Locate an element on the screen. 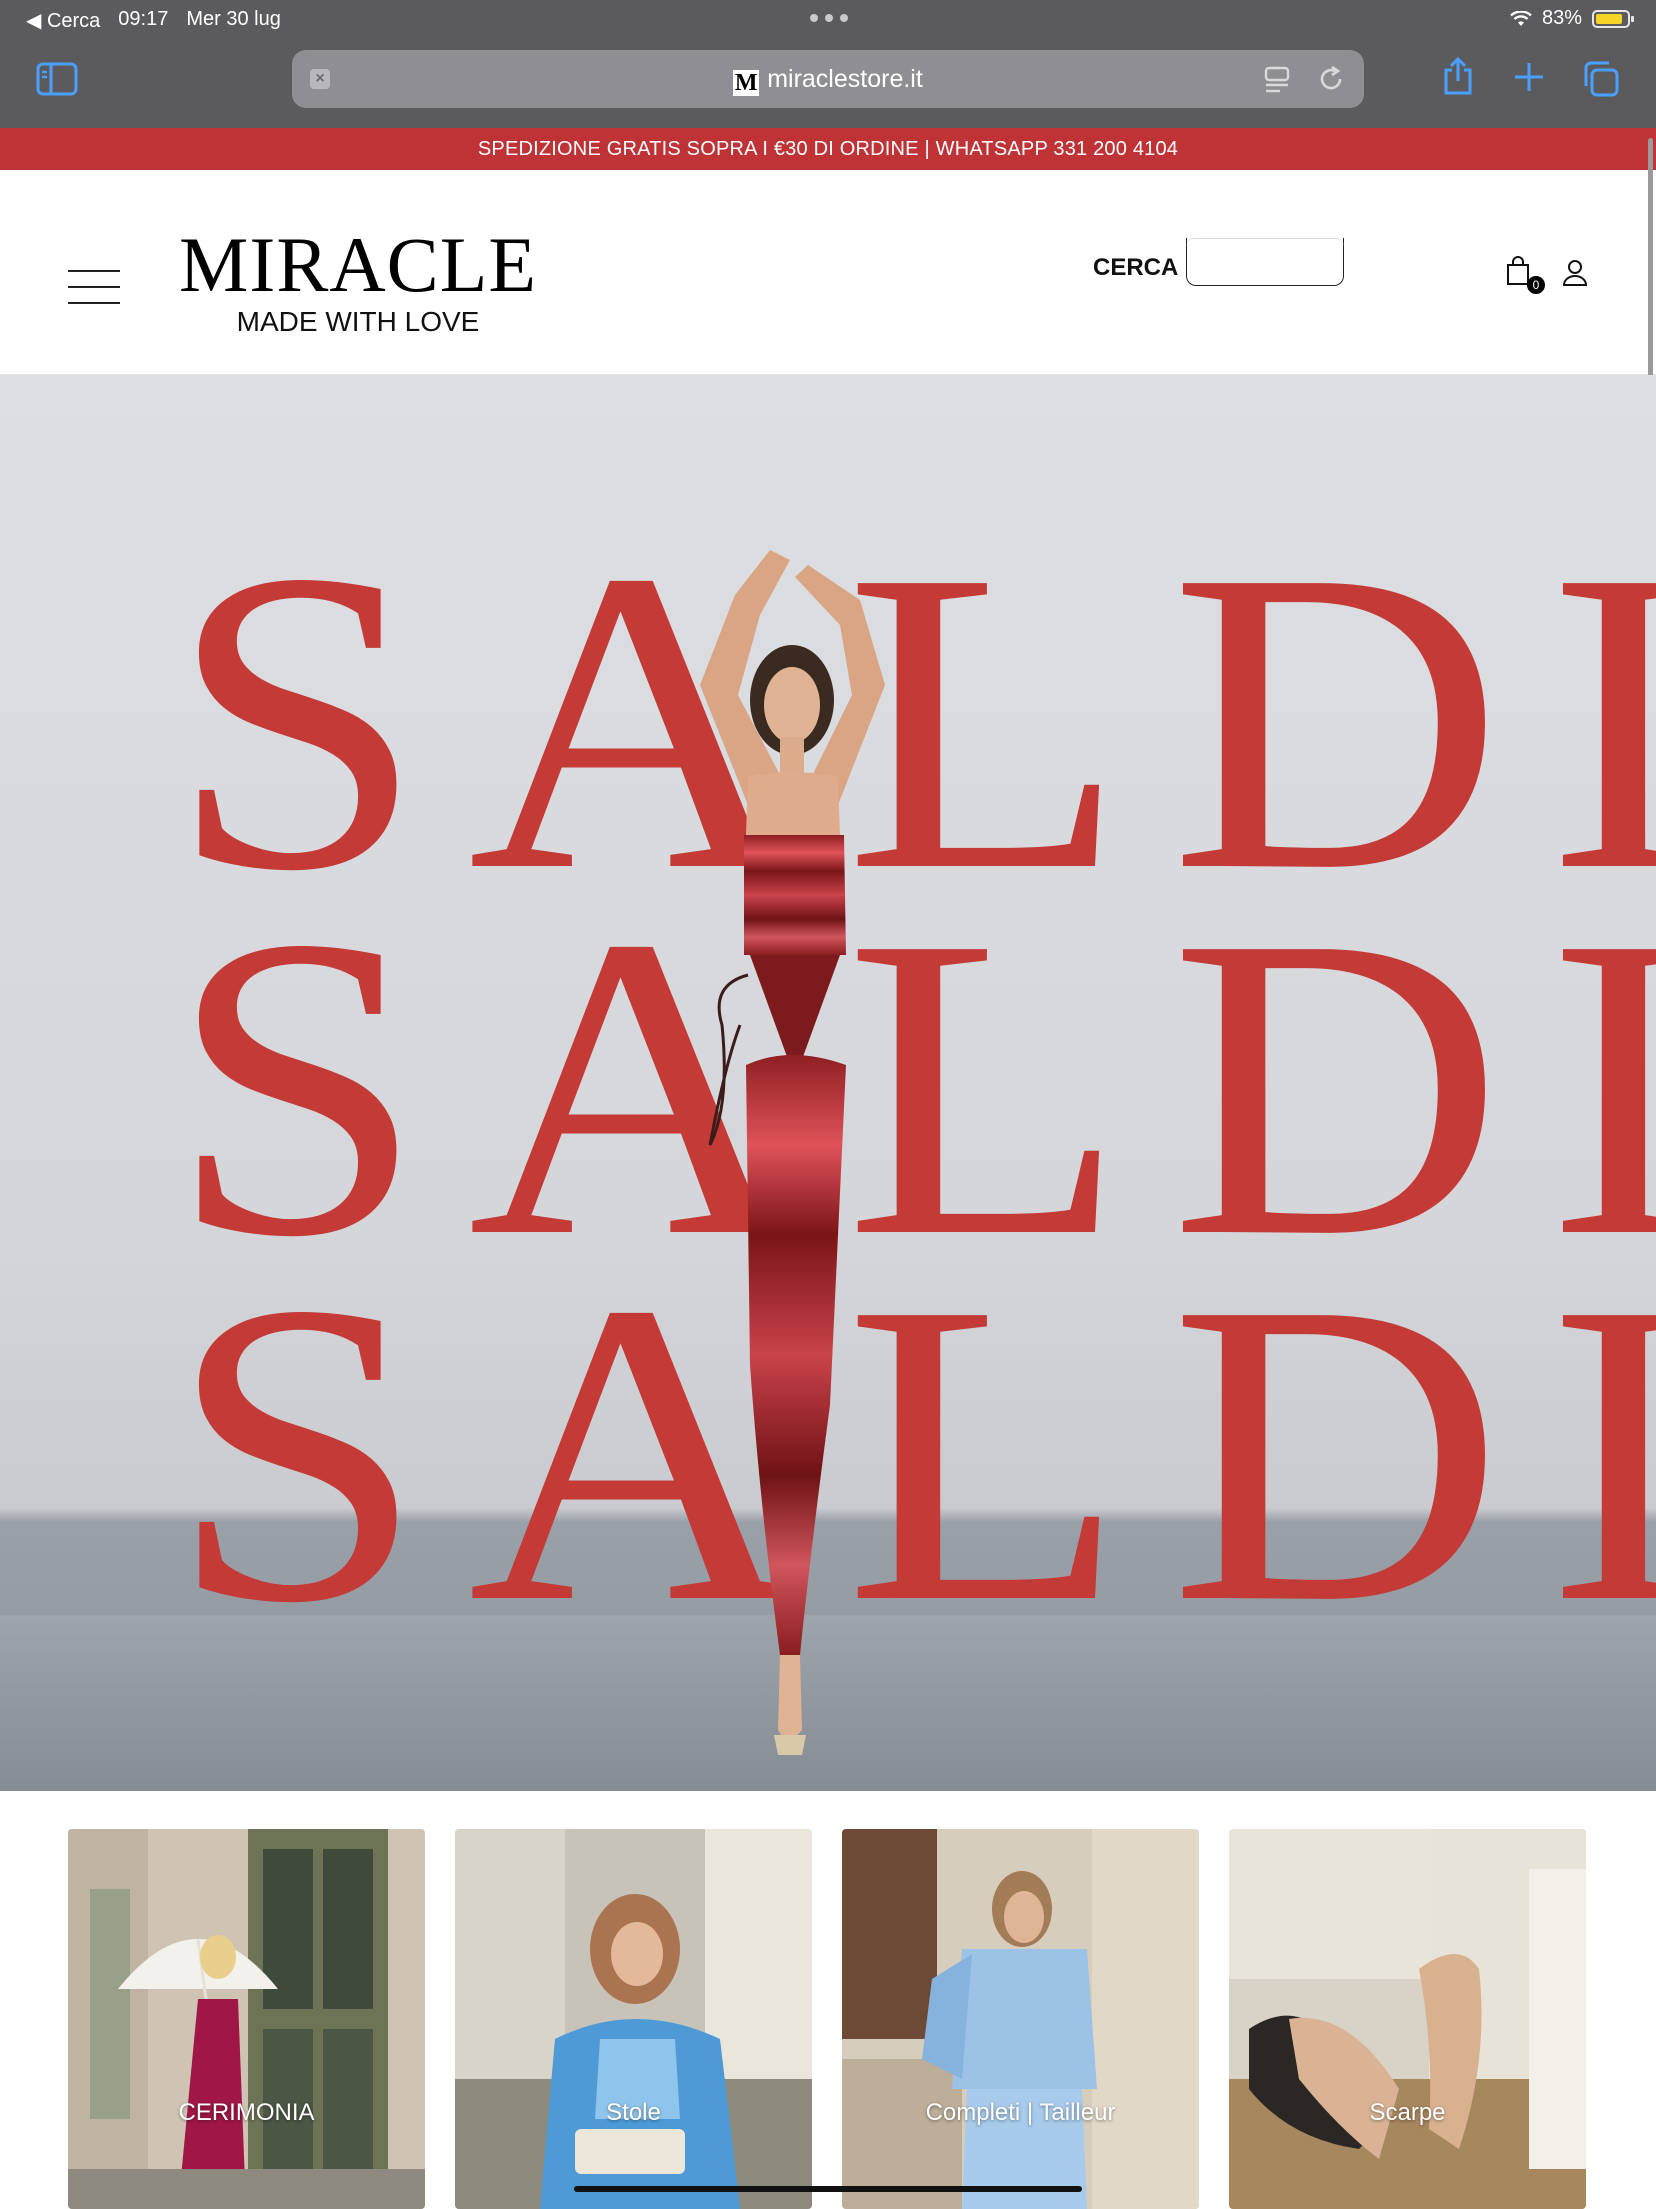 This screenshot has width=1656, height=2209. url-text: miraclestore.it is located at coordinates (845, 79).